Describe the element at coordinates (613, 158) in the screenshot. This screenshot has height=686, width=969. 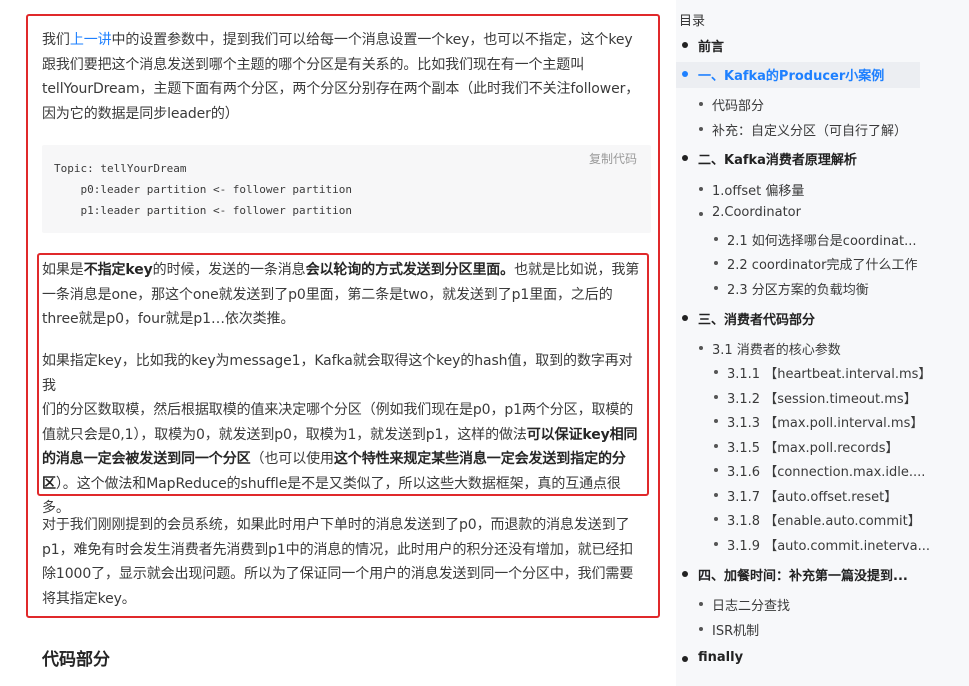
I see `copy-code-button: 复制代码` at that location.